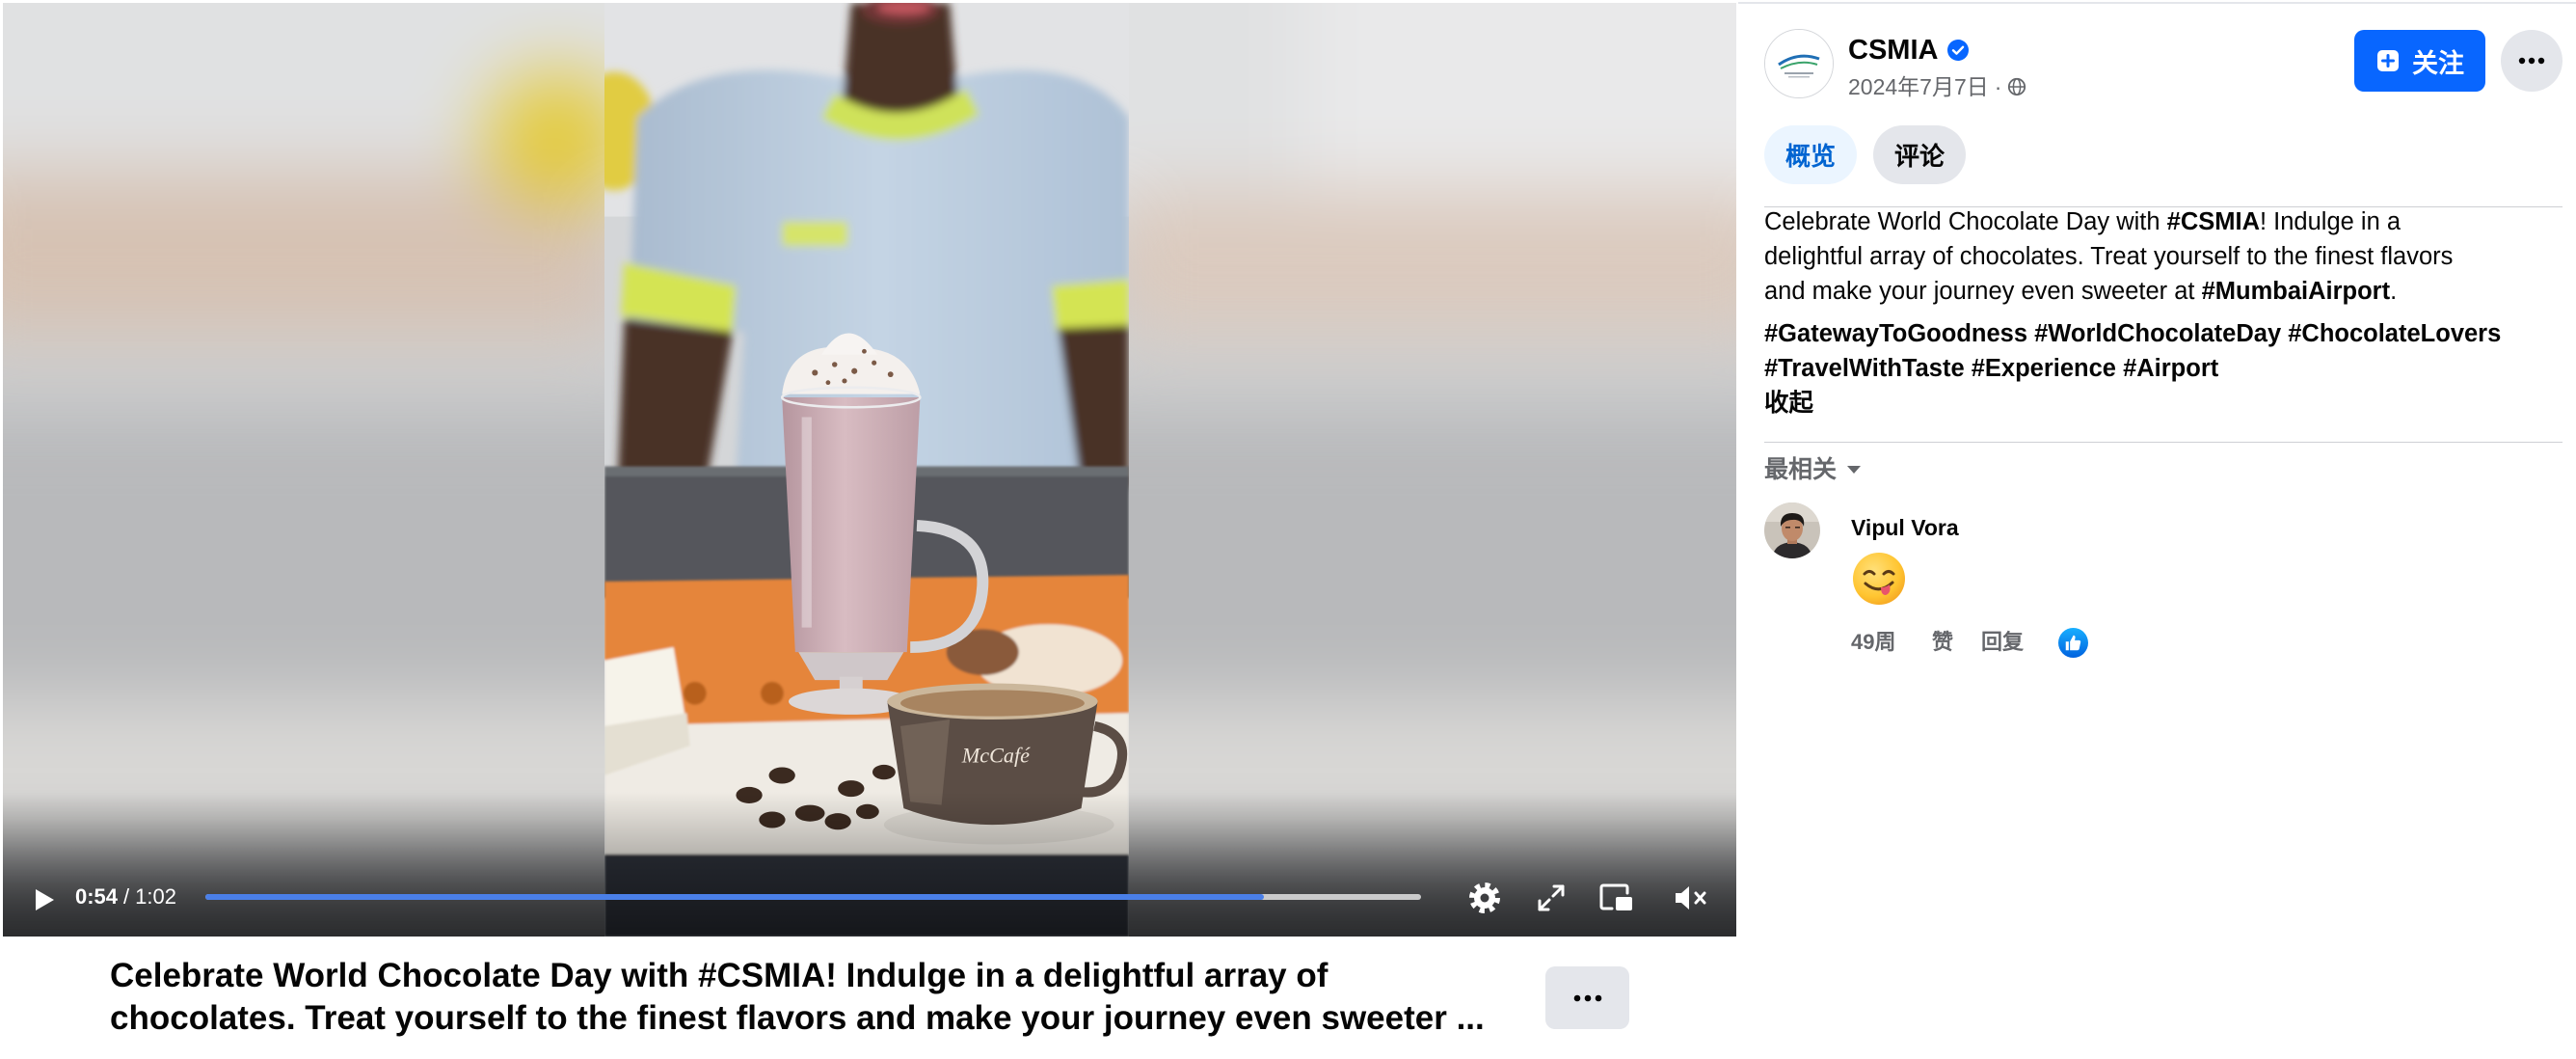  I want to click on current-time: 0:54, so click(97, 896).